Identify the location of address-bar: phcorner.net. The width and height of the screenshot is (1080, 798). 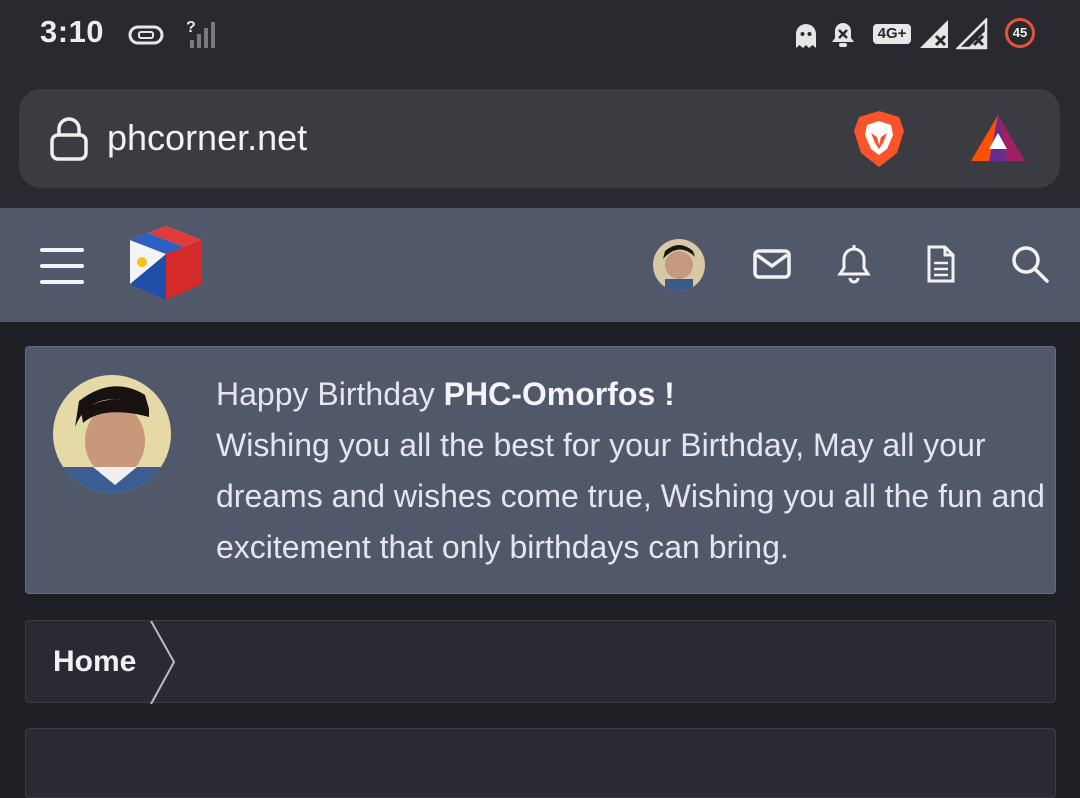
(539, 138).